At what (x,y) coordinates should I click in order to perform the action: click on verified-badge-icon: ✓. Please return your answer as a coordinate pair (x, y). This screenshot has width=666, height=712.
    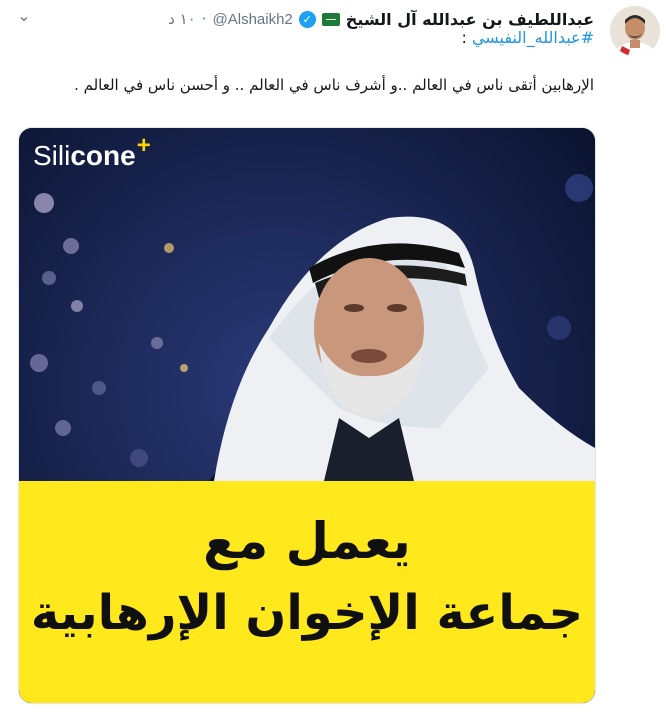
    Looking at the image, I should click on (307, 19).